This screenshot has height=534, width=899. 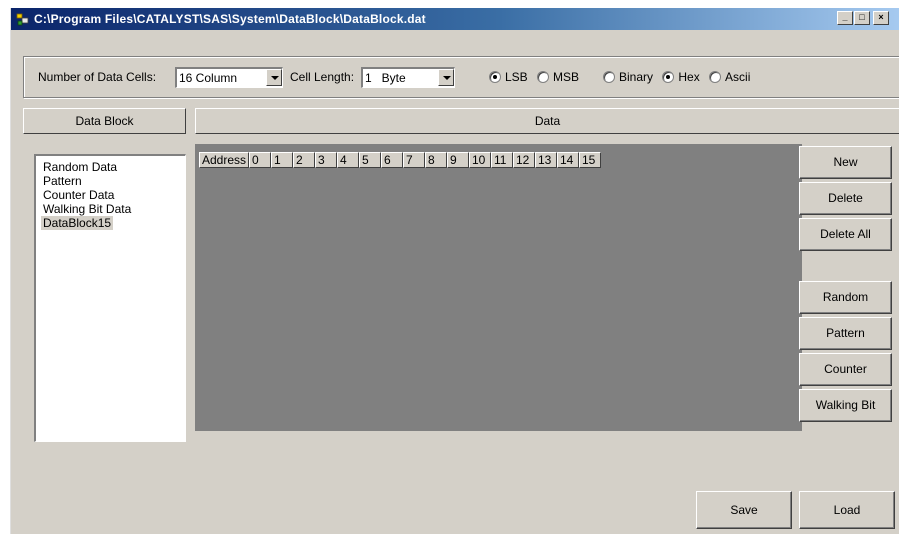 I want to click on grid-header-col: 8, so click(x=436, y=160).